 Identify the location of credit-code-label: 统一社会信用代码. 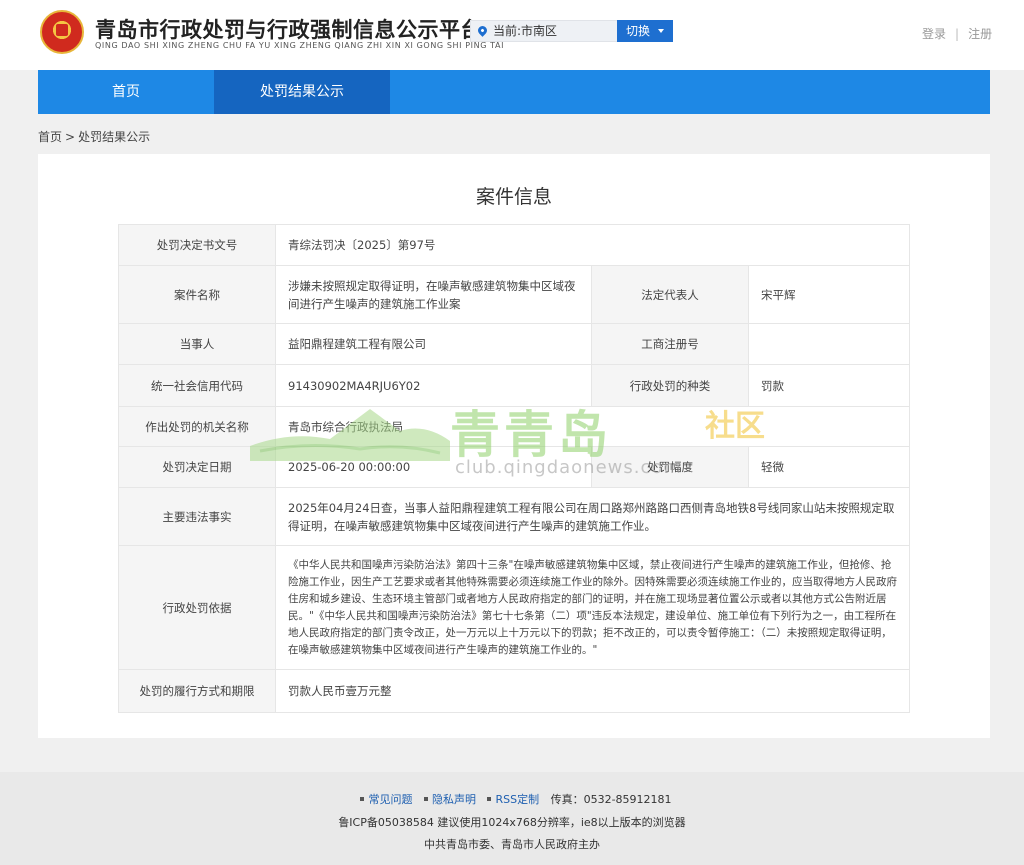
(197, 385).